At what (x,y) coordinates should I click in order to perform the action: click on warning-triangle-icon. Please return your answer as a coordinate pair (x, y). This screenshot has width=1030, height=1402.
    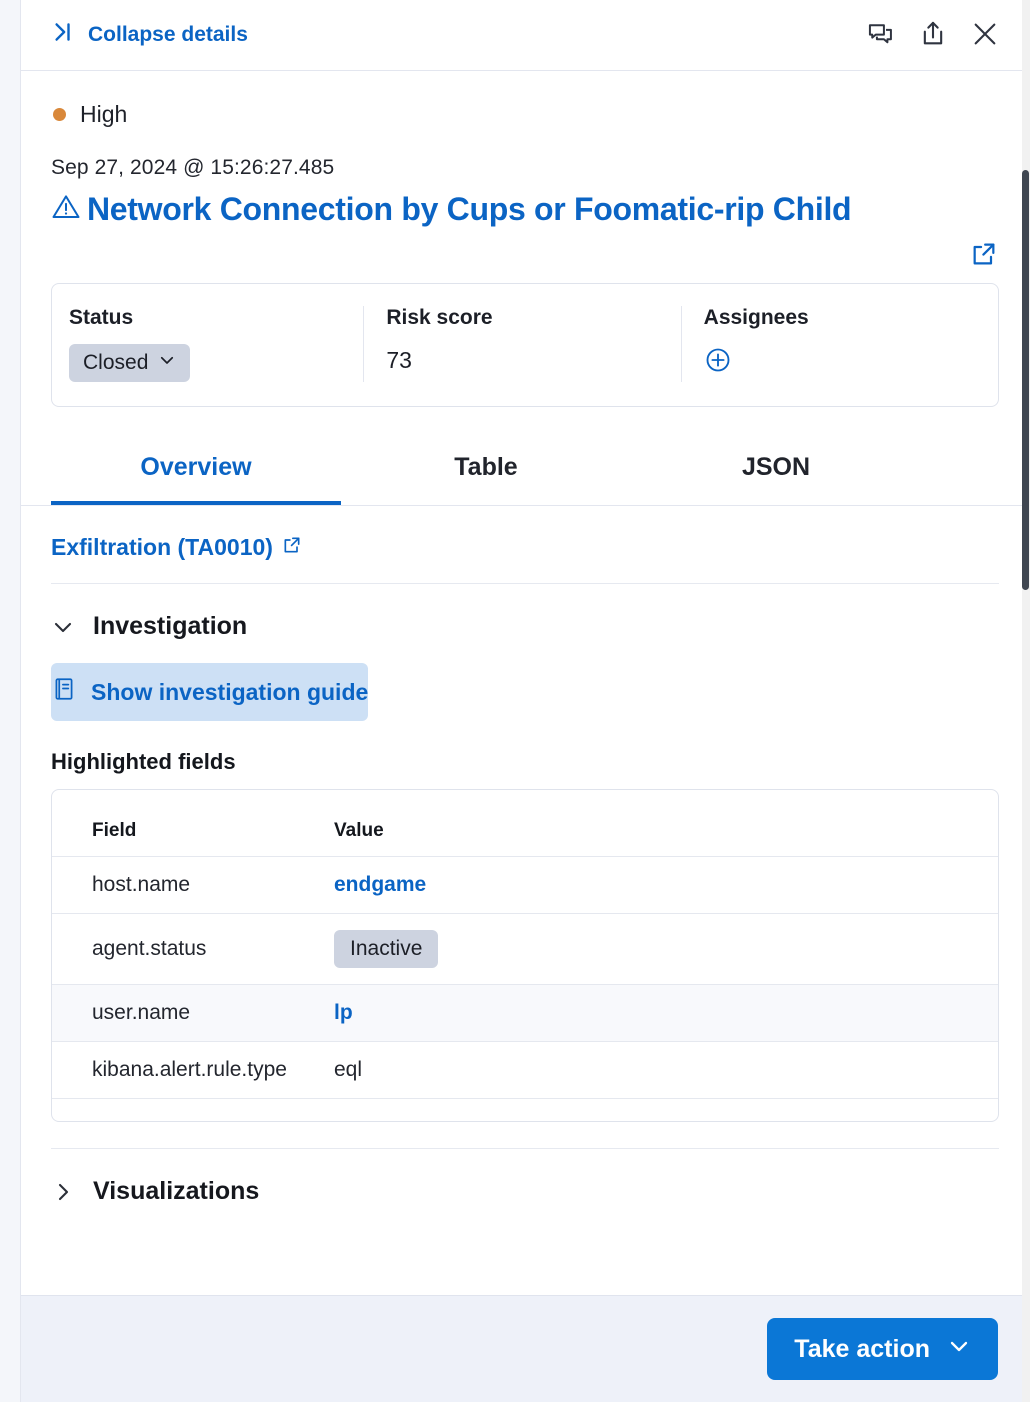
    Looking at the image, I should click on (66, 212).